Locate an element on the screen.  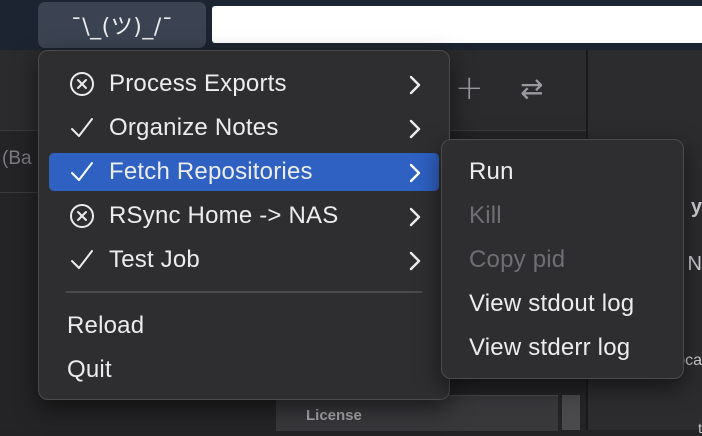
submenu-item-label: Run is located at coordinates (491, 171).